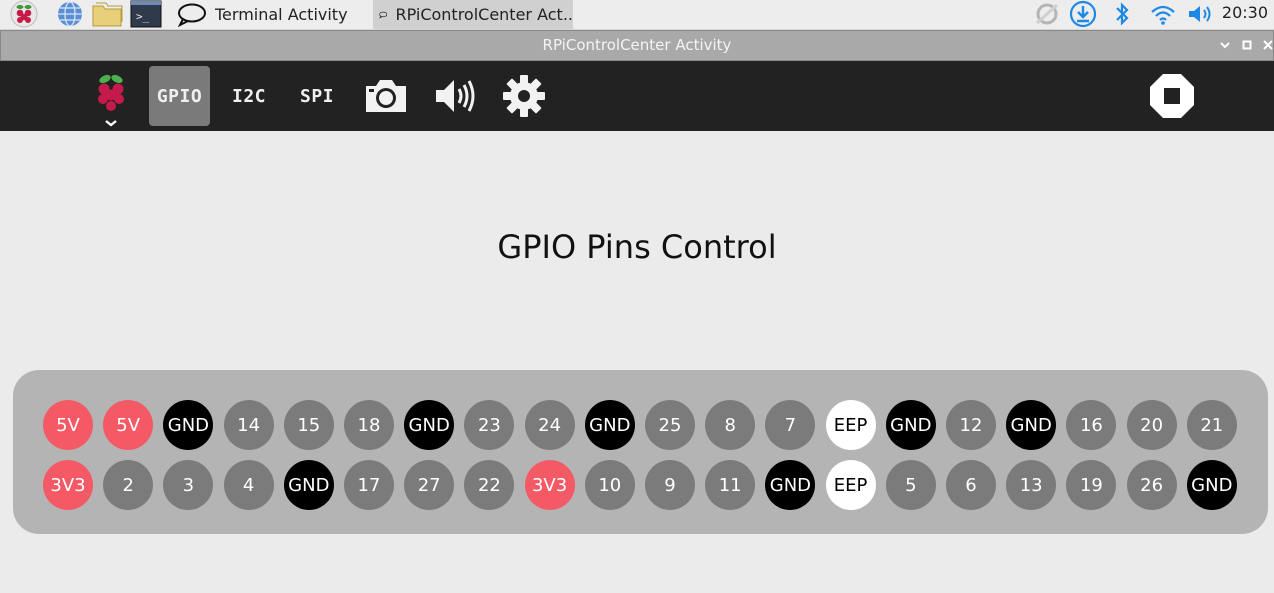 The width and height of the screenshot is (1274, 593). Describe the element at coordinates (1091, 425) in the screenshot. I see `gpio-pin-gpio: 16` at that location.